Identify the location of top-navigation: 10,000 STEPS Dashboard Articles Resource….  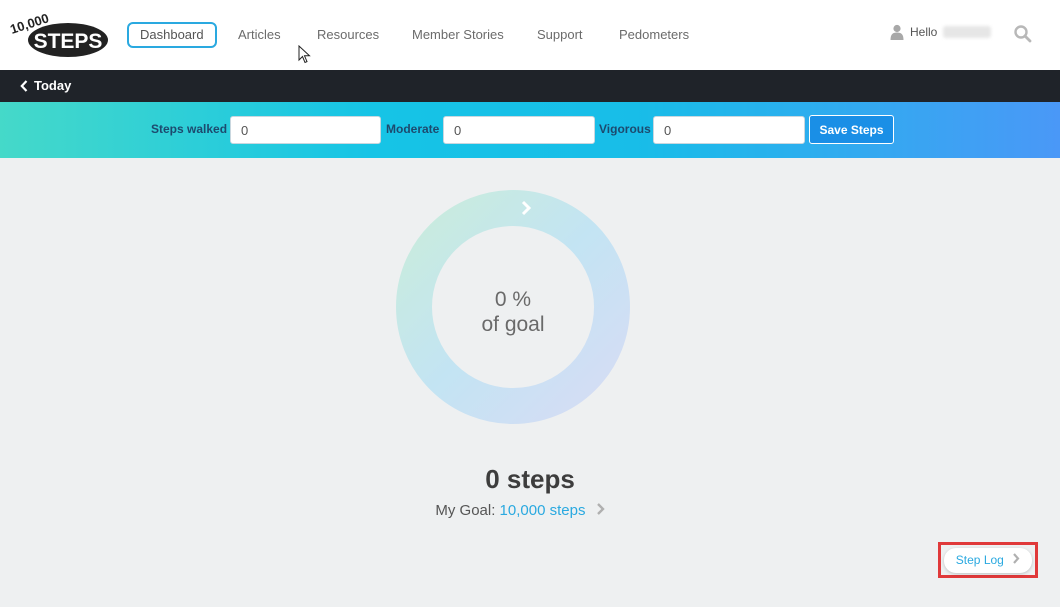
(530, 35).